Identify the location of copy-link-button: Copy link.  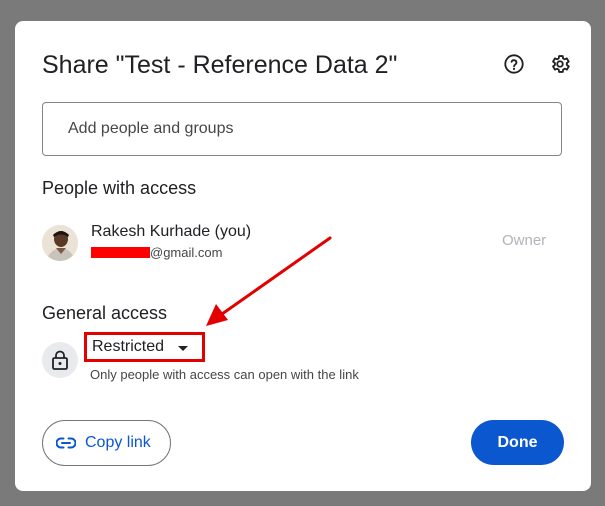
(106, 443).